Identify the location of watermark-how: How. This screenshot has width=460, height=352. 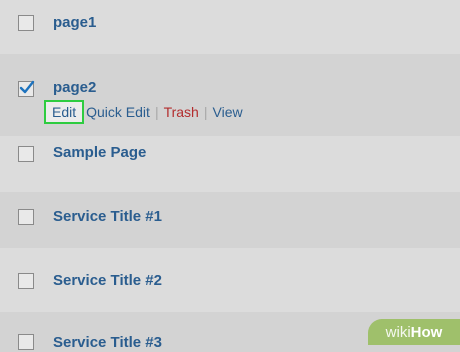
(426, 332).